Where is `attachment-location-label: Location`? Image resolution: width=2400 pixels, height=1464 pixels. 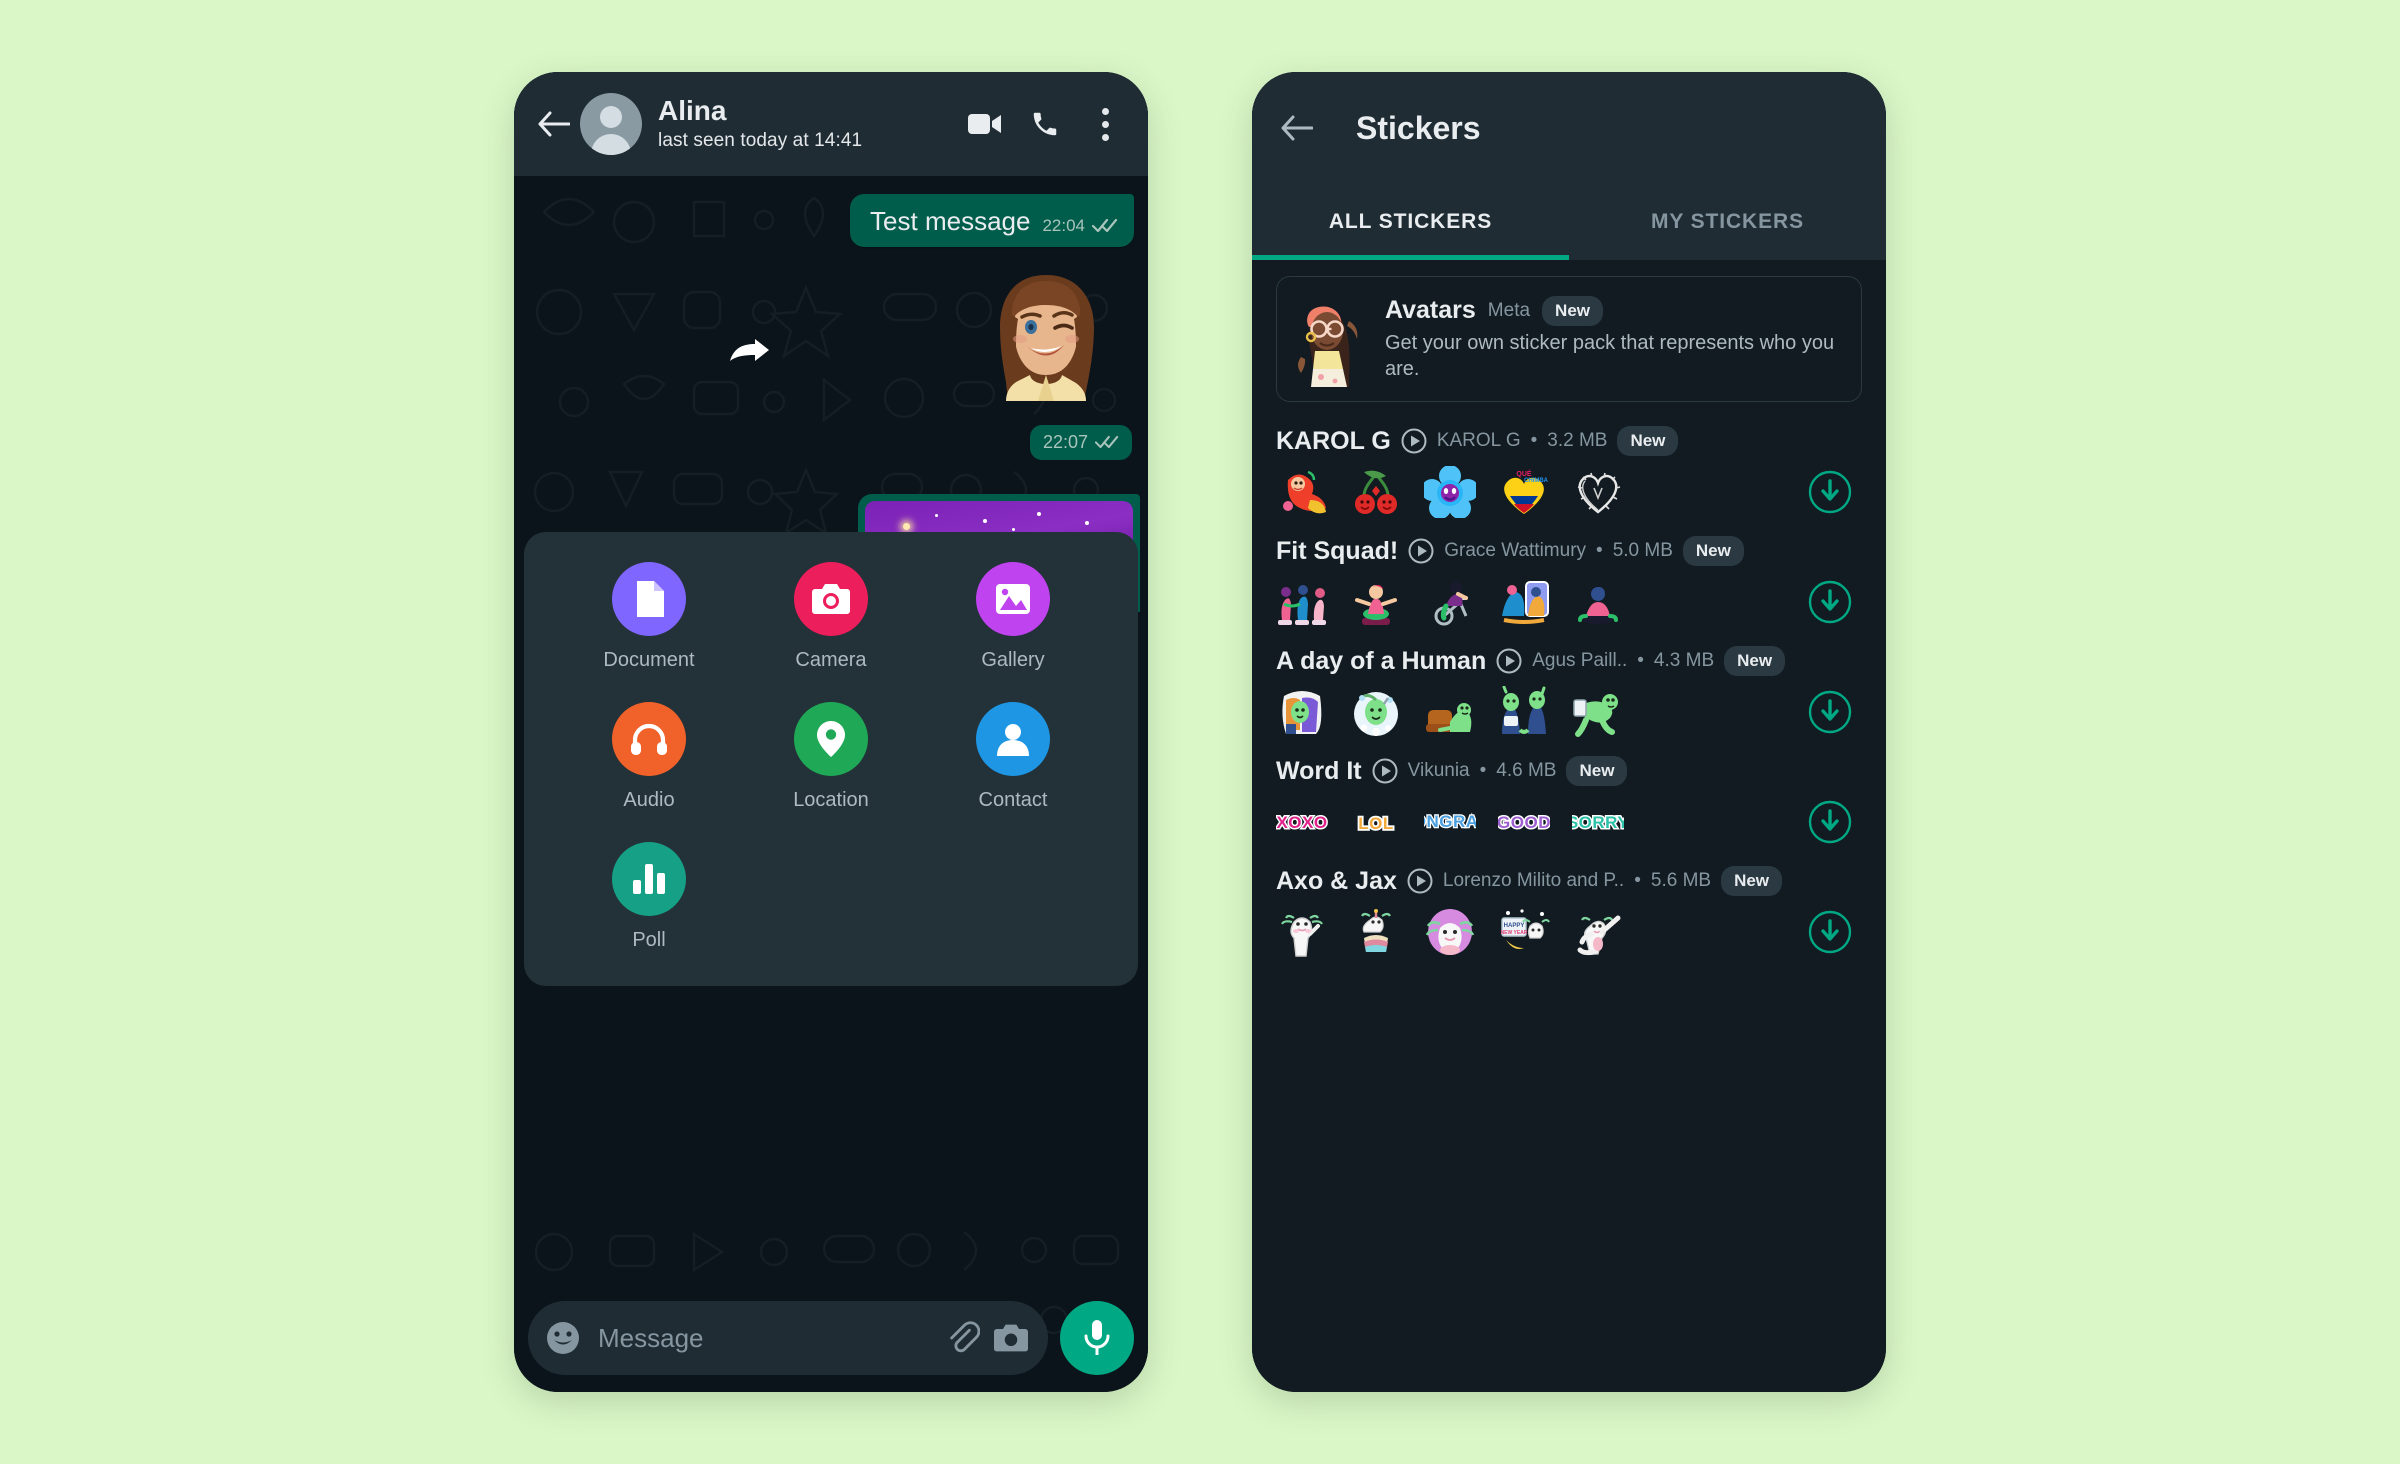
attachment-location-label: Location is located at coordinates (831, 800).